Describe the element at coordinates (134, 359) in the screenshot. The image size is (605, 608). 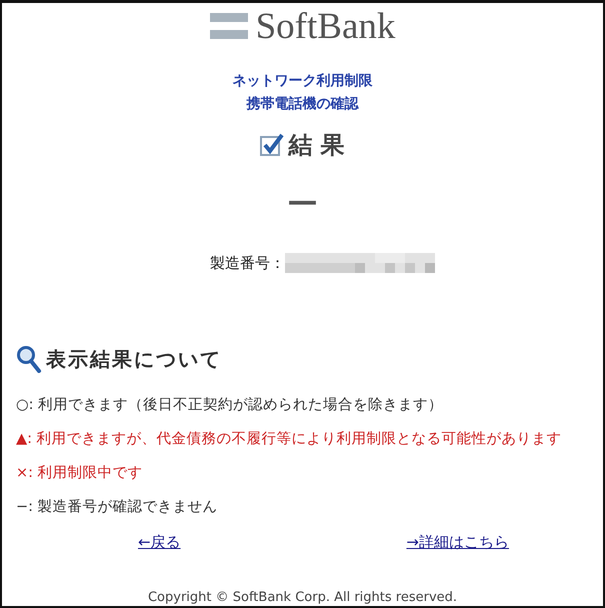
I see `legend-heading: 表示結果について` at that location.